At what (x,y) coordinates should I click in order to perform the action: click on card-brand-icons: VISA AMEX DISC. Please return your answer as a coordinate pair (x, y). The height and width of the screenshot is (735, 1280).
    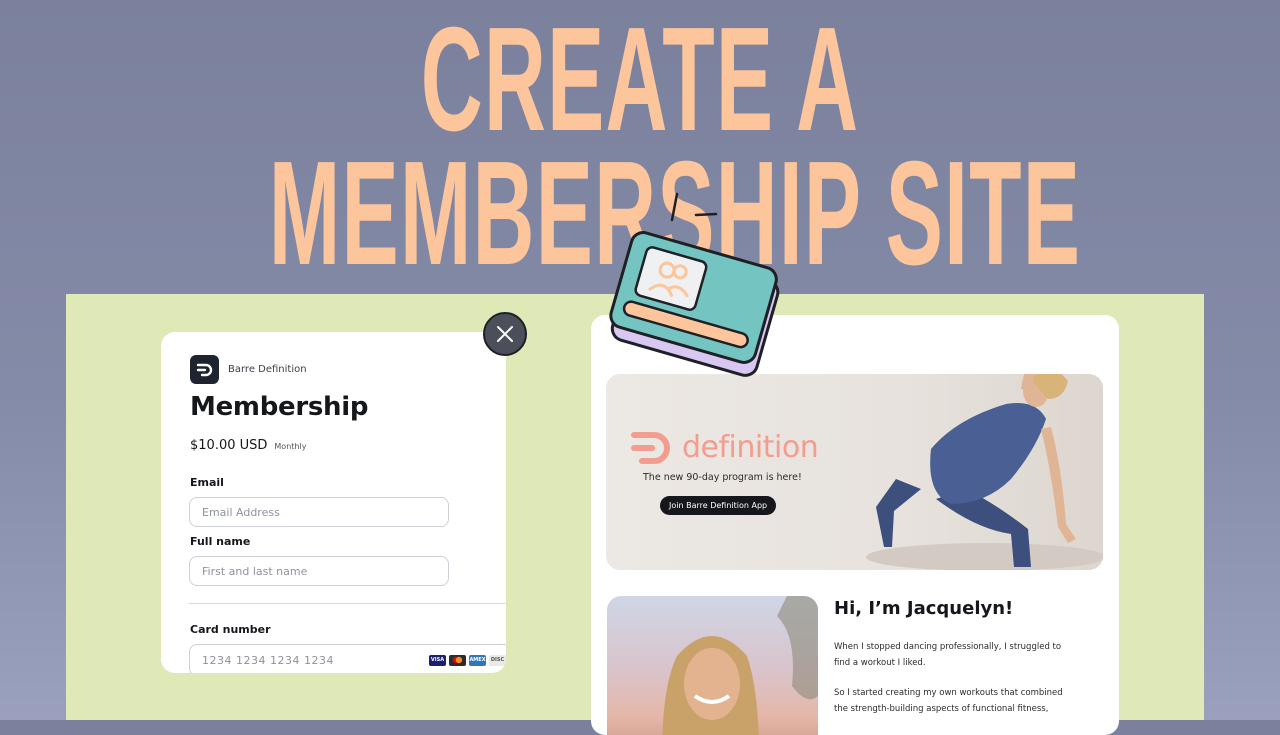
    Looking at the image, I should click on (467, 660).